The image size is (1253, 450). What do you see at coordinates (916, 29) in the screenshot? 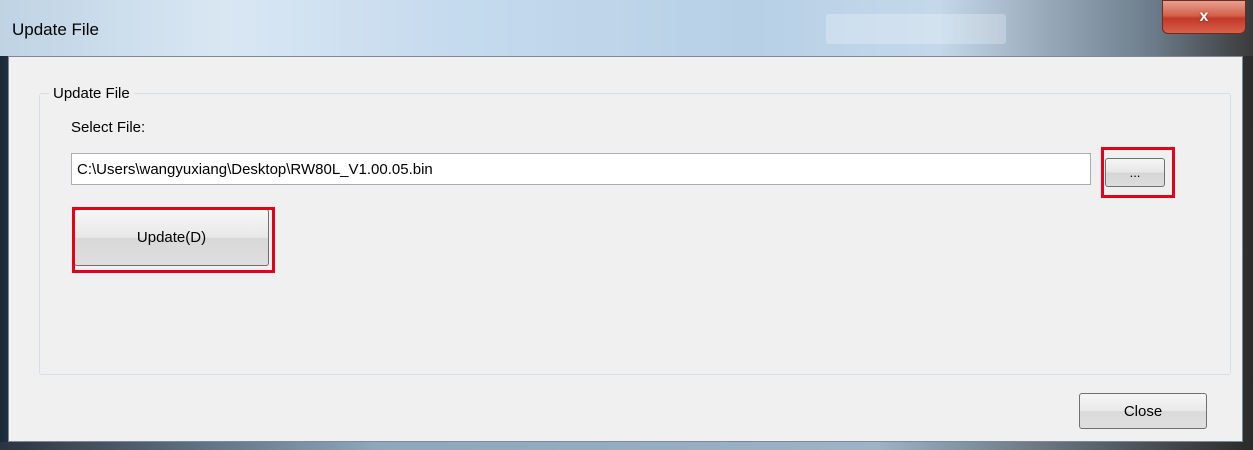
I see `background-ghost` at bounding box center [916, 29].